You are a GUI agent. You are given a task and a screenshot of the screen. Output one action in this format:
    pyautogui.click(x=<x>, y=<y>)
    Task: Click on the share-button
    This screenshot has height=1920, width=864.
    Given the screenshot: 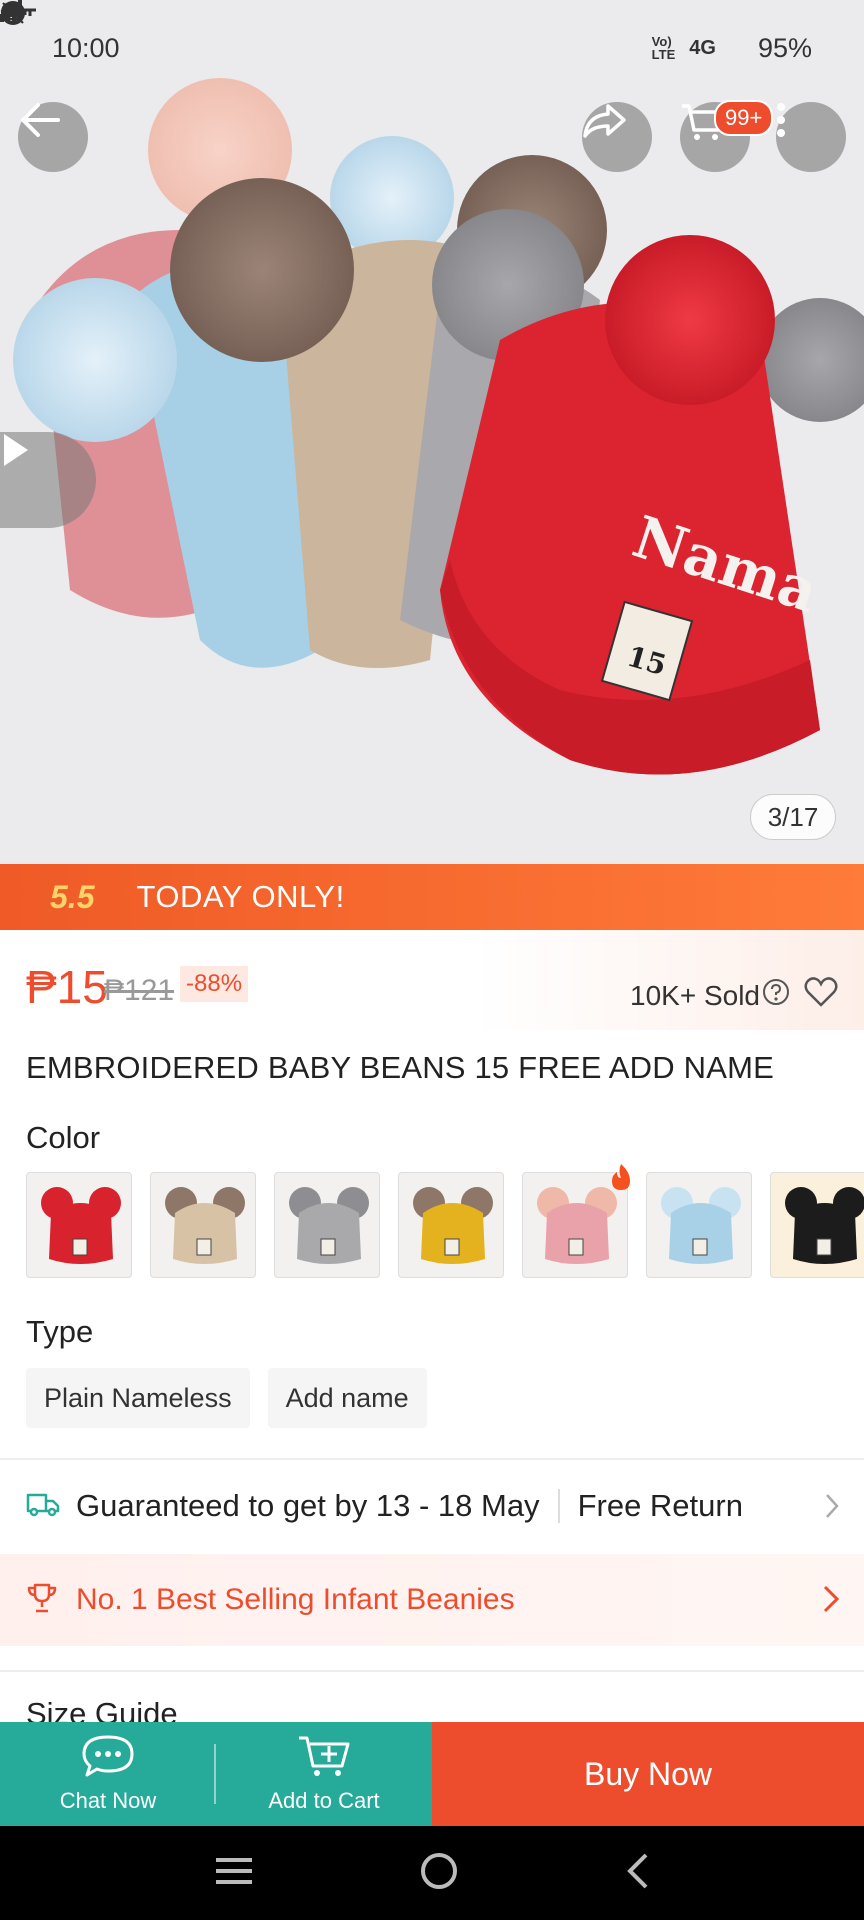 What is the action you would take?
    pyautogui.click(x=617, y=137)
    